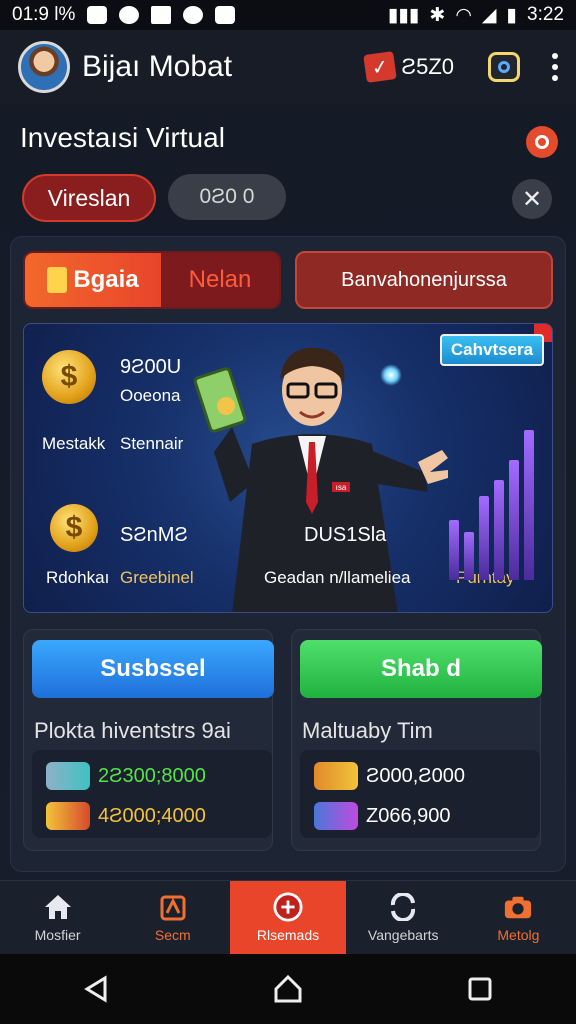 This screenshot has width=576, height=1024. I want to click on hero-label-1: Mestakk, so click(74, 443).